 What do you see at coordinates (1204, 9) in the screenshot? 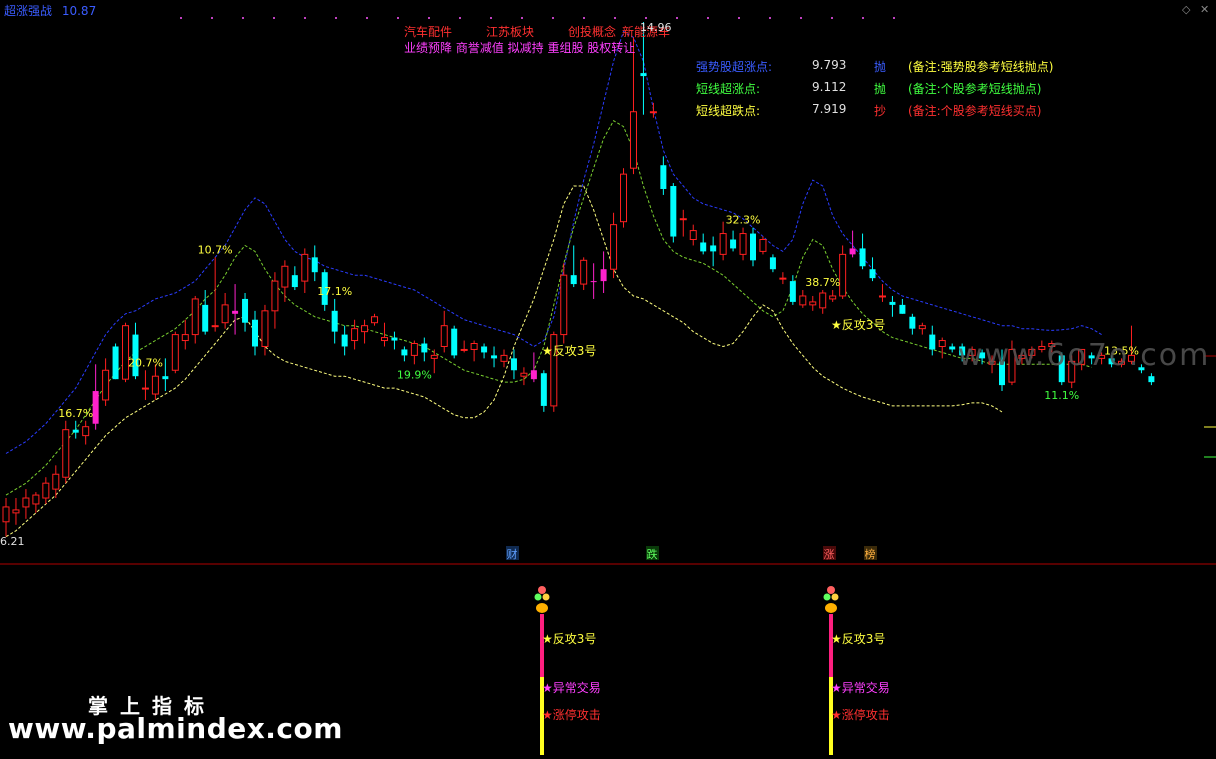
I see `close-icon: ✕` at bounding box center [1204, 9].